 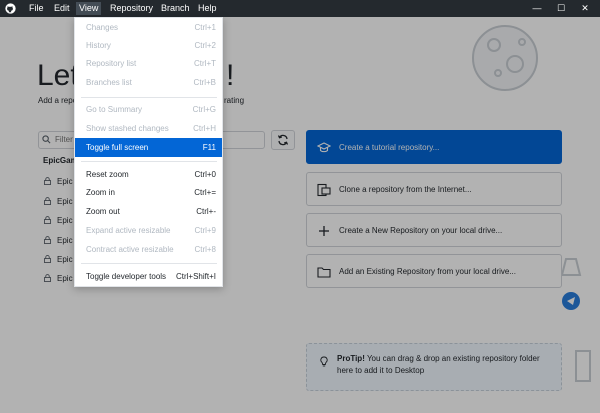 What do you see at coordinates (89, 8) in the screenshot?
I see `menu-view: View` at bounding box center [89, 8].